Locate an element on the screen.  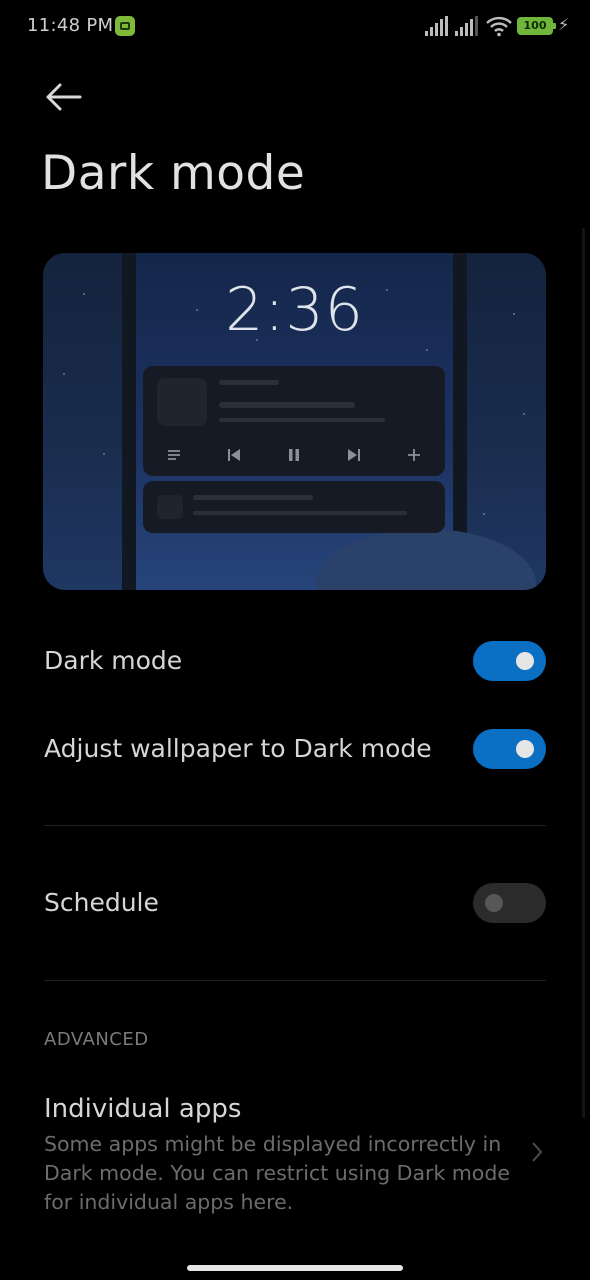
page-title: Dark mode is located at coordinates (173, 173).